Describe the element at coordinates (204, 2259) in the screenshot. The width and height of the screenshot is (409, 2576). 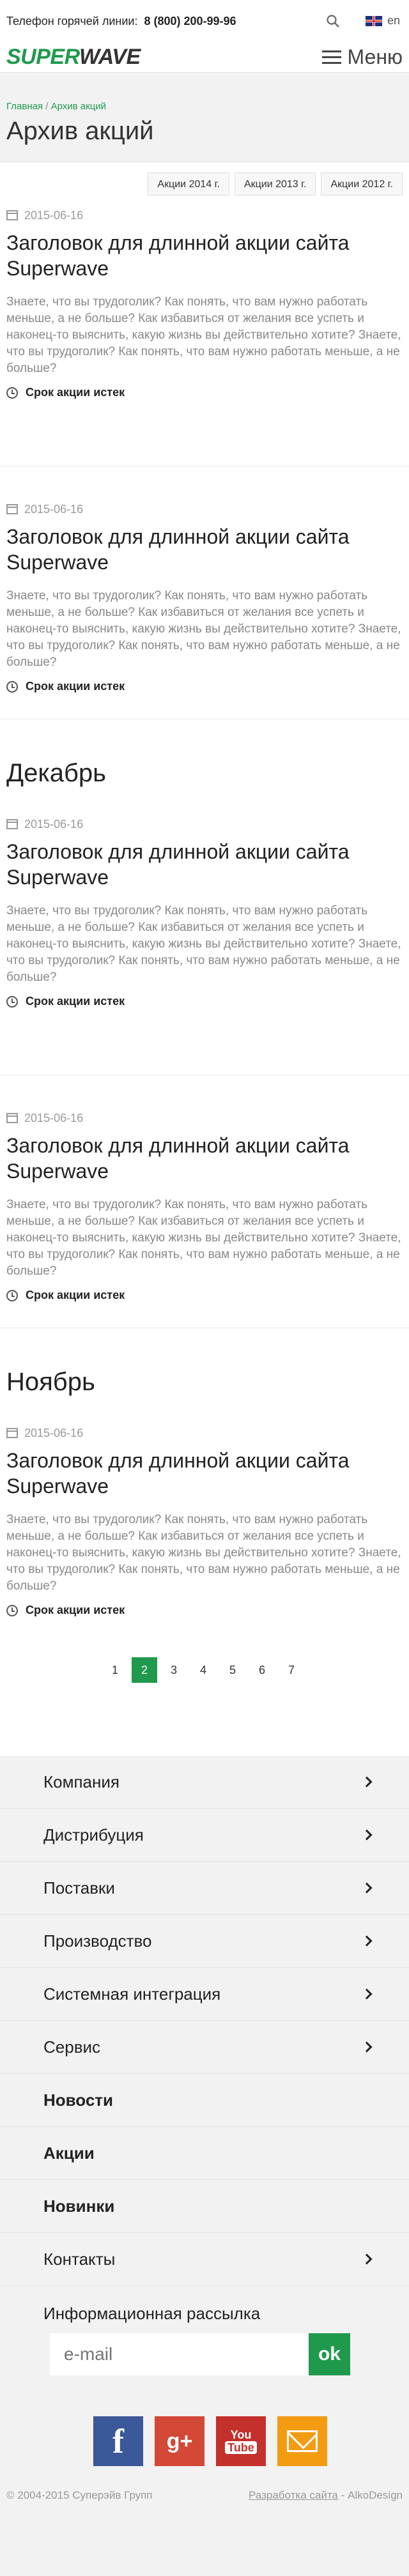
I see `footer-nav-contacts: Контакты` at that location.